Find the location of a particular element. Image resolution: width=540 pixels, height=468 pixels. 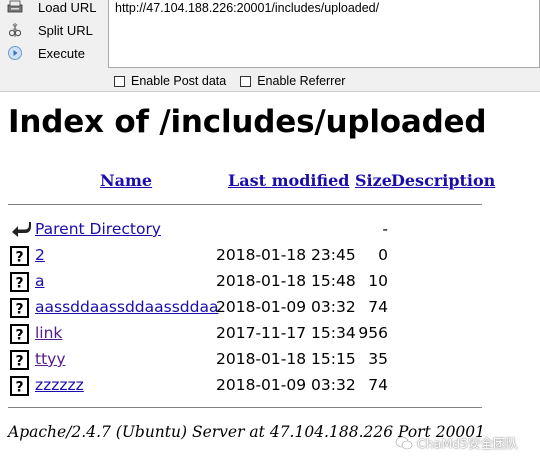

enable-referrer-label: Enable Referrer is located at coordinates (301, 81).